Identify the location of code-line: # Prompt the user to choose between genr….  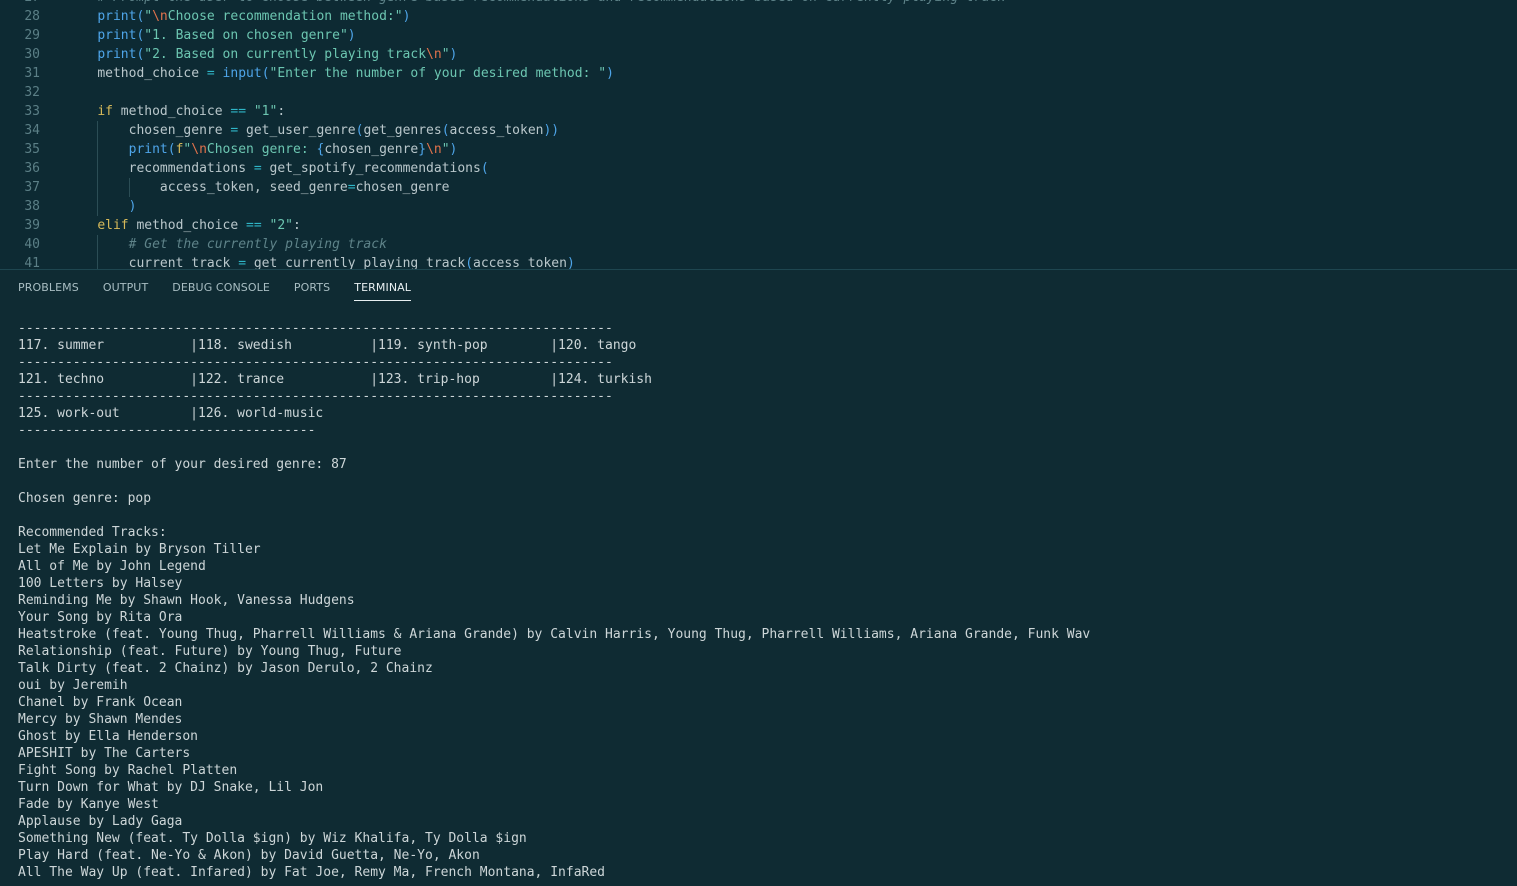
(791, 3).